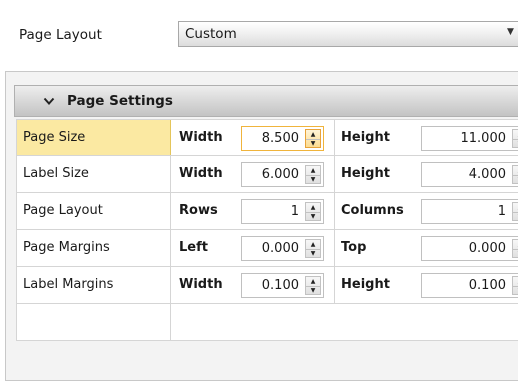 The image size is (518, 381). I want to click on stepper-value: 6.000, so click(280, 174).